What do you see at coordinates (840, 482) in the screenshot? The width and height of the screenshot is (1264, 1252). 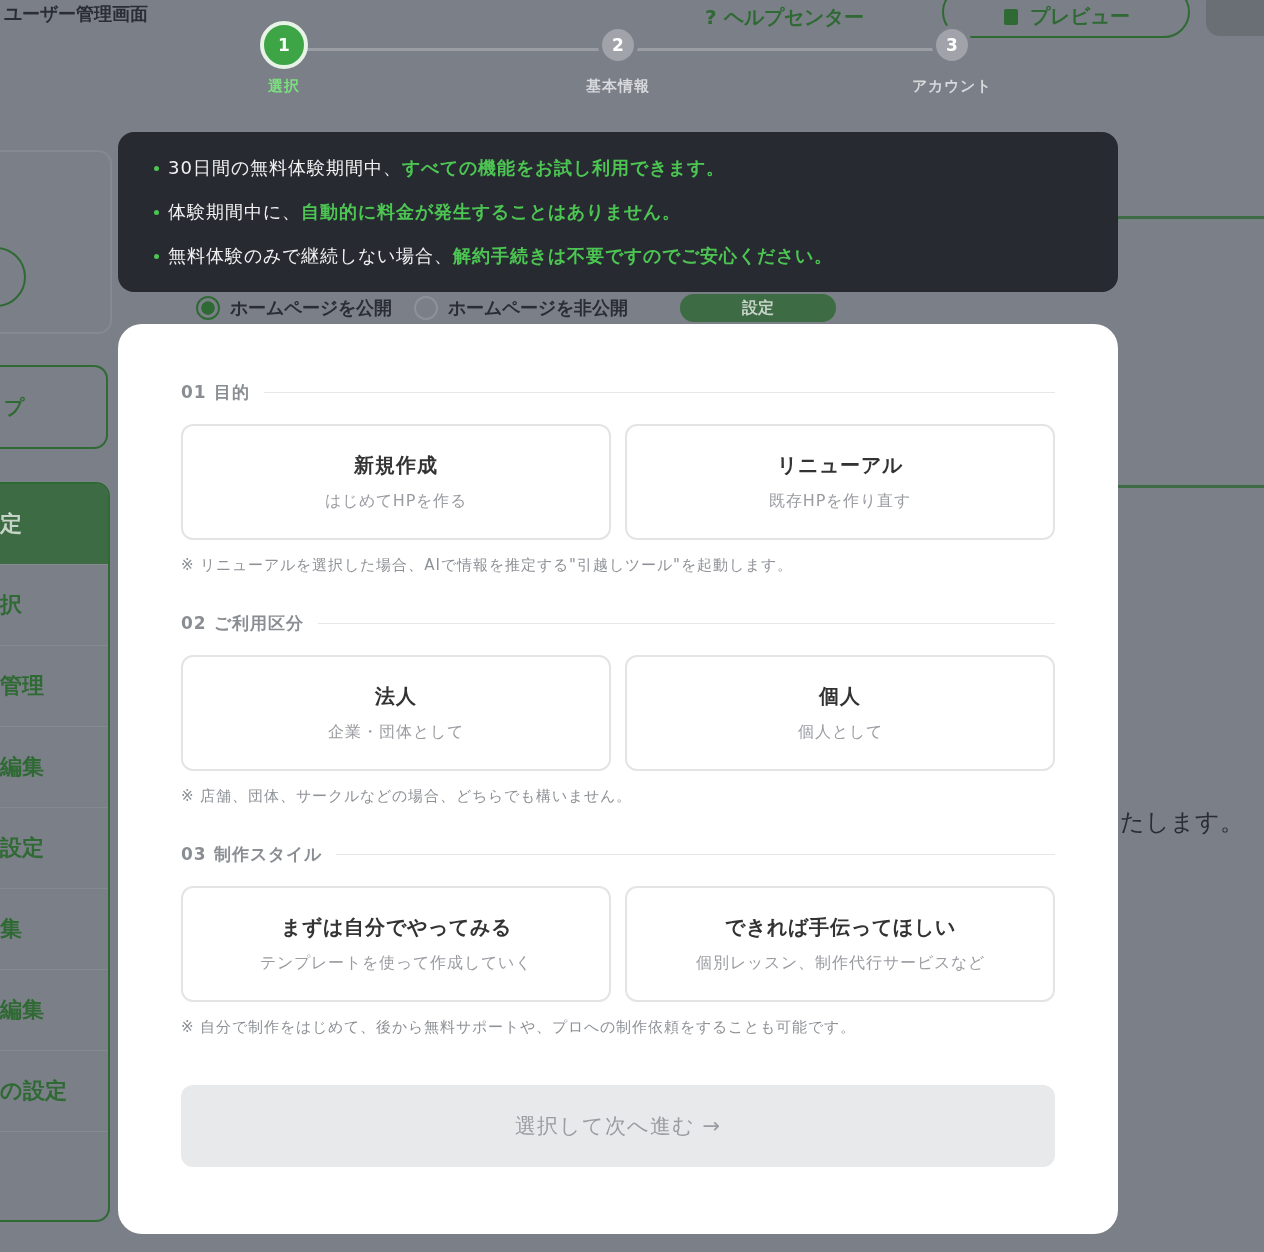 I see `option-card: リニューアル 既存HPを作り直す` at bounding box center [840, 482].